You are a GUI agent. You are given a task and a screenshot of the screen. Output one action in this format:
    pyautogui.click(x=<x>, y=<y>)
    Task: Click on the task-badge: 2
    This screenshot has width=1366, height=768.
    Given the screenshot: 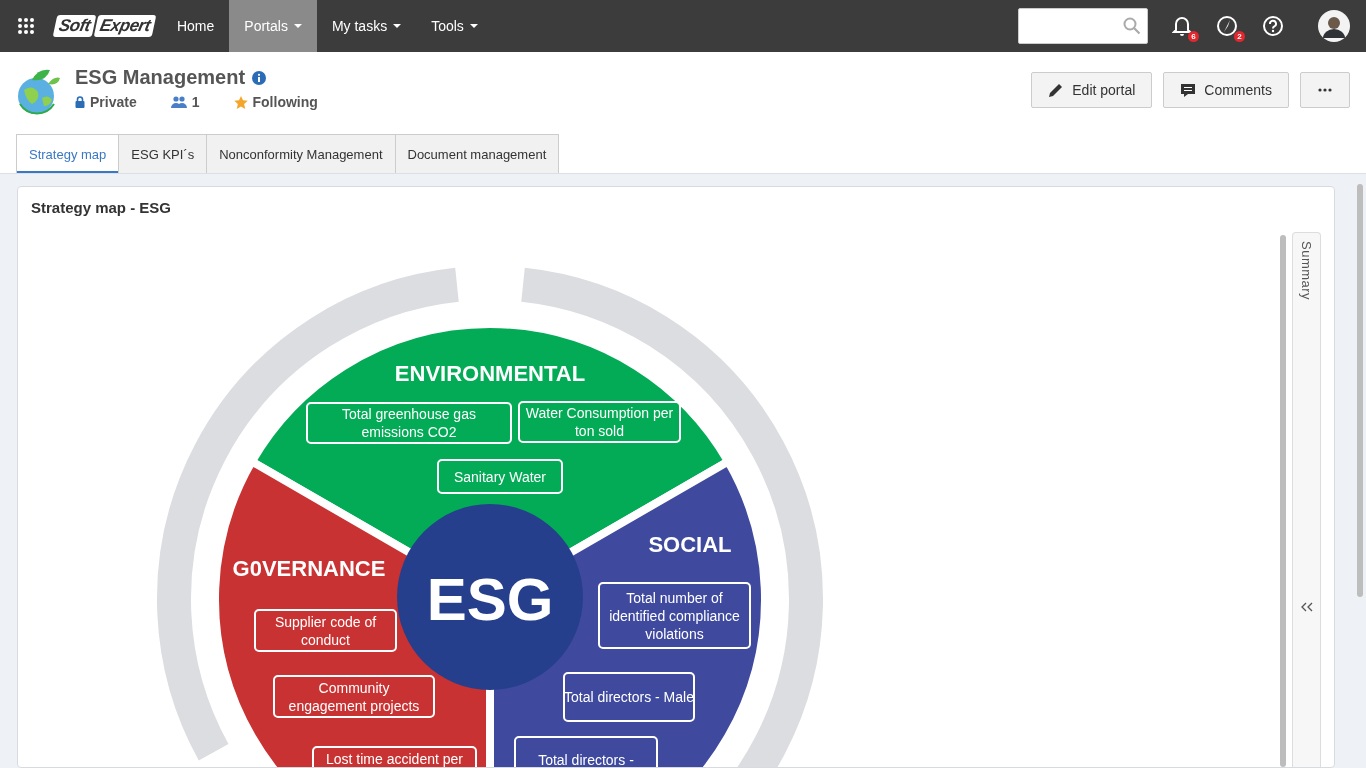 What is the action you would take?
    pyautogui.click(x=1239, y=36)
    